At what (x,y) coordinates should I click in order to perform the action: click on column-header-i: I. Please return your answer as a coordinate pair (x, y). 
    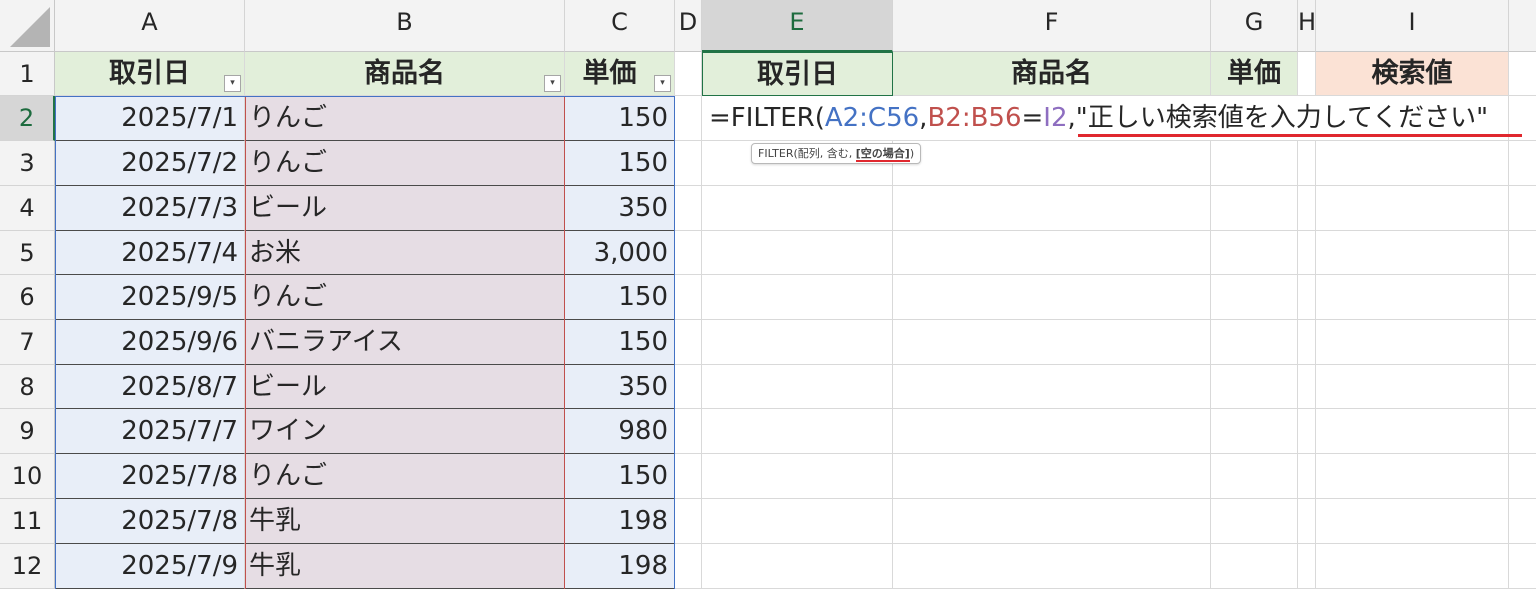
    Looking at the image, I should click on (1412, 26).